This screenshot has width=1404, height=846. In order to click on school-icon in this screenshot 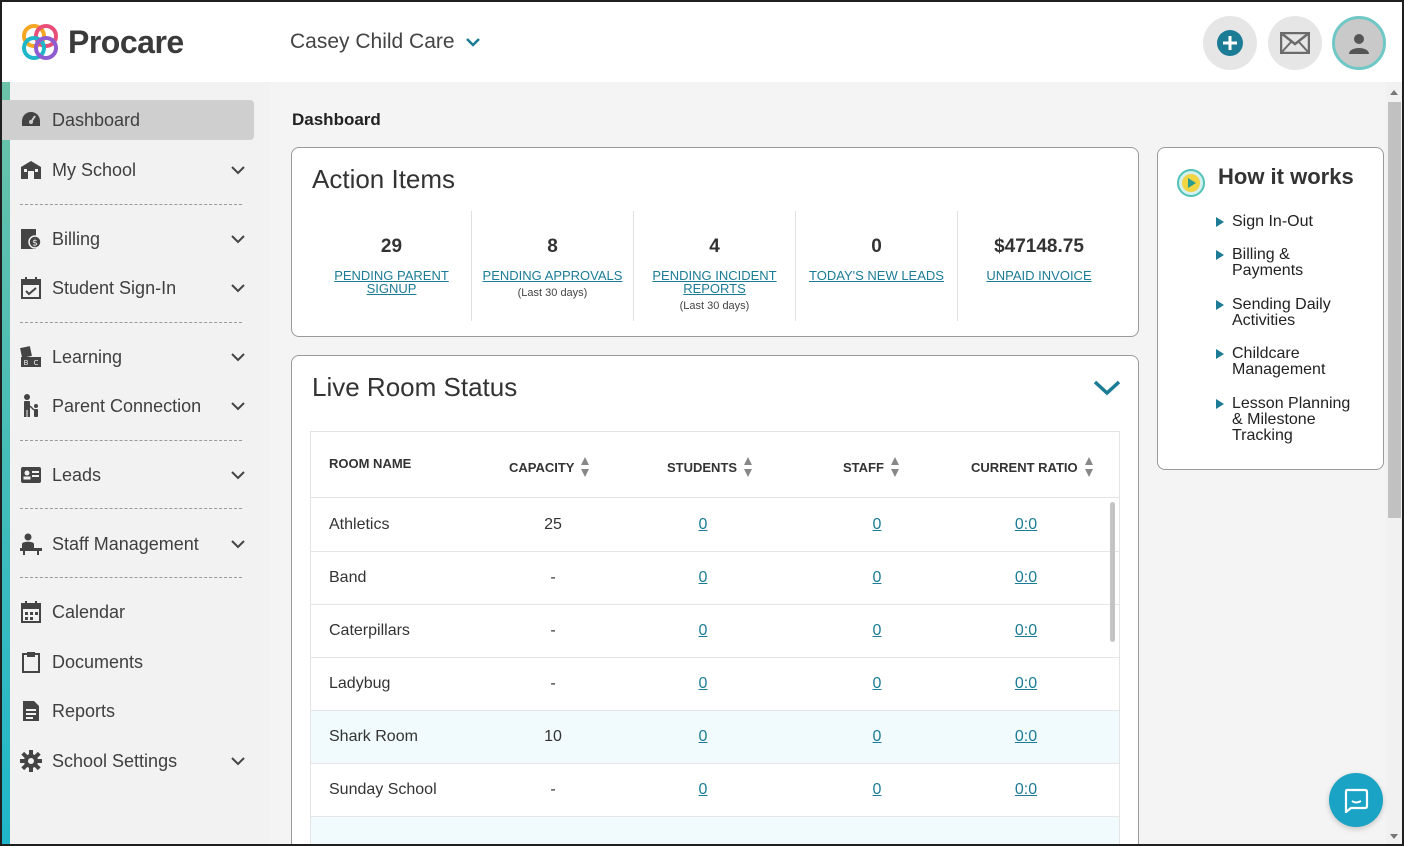, I will do `click(31, 170)`.